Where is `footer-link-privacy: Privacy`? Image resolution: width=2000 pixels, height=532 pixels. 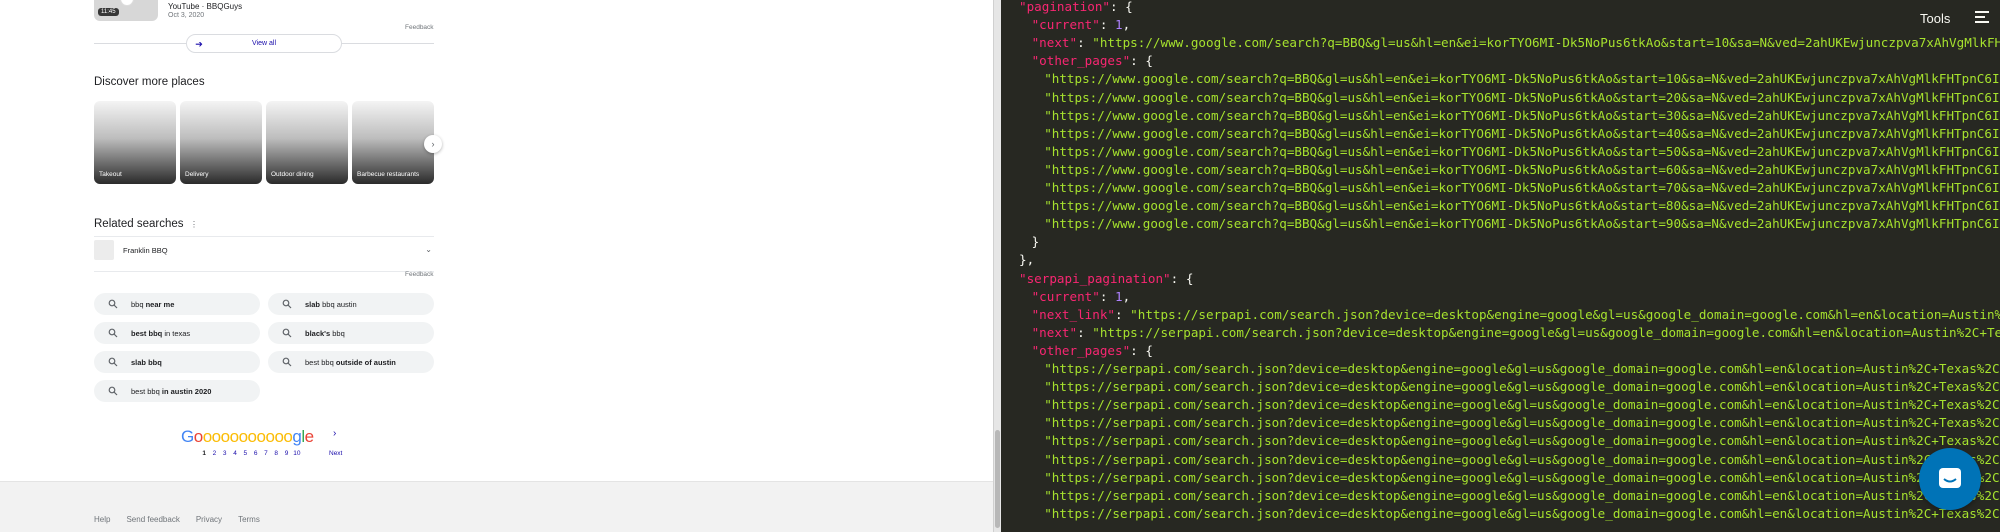 footer-link-privacy: Privacy is located at coordinates (209, 519).